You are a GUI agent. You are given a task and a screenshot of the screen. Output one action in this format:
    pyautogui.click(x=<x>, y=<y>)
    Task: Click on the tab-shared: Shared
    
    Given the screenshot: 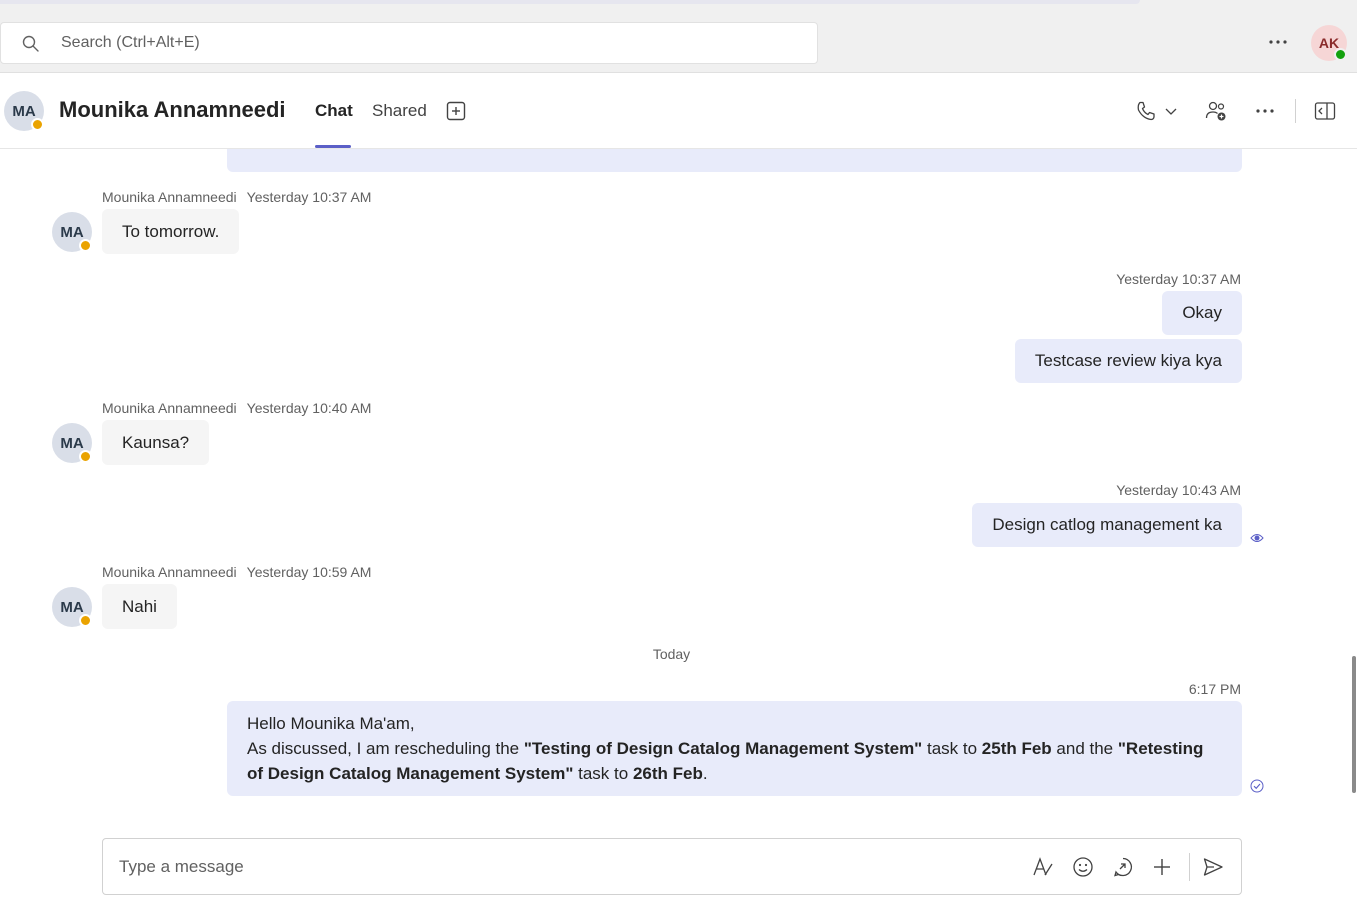 What is the action you would take?
    pyautogui.click(x=399, y=111)
    